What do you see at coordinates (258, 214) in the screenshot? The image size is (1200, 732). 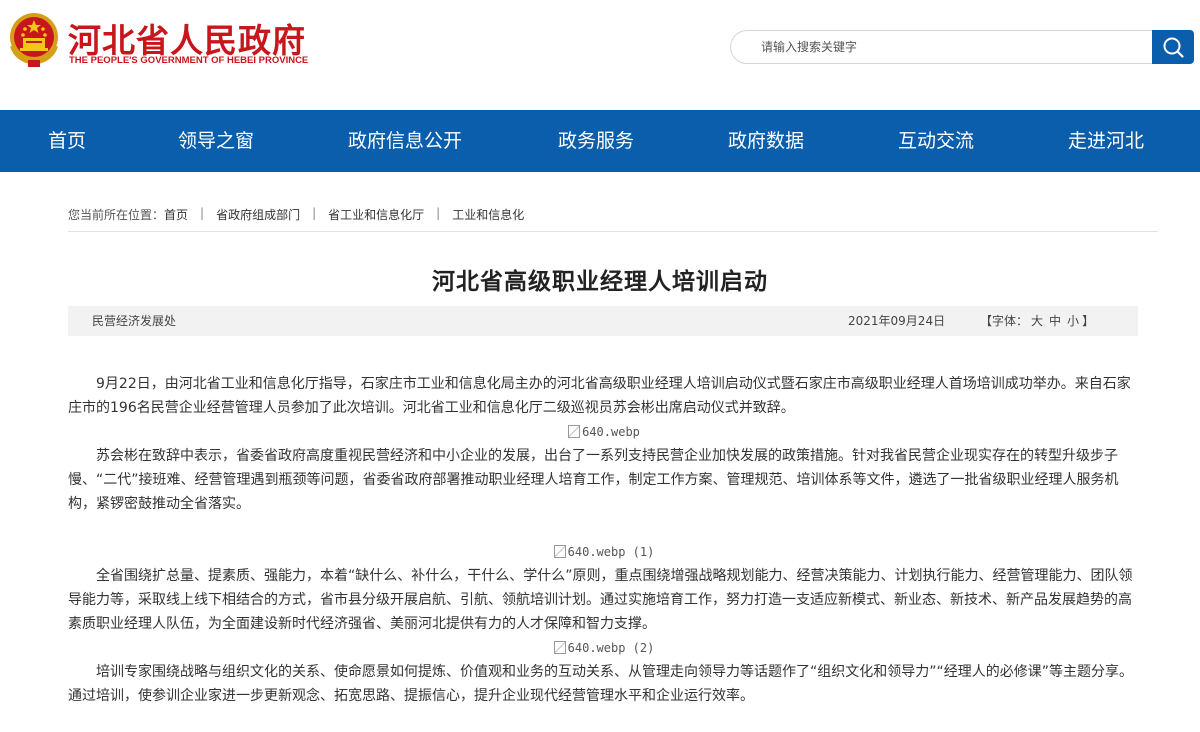 I see `breadcrumb-departments: 省政府组成部门` at bounding box center [258, 214].